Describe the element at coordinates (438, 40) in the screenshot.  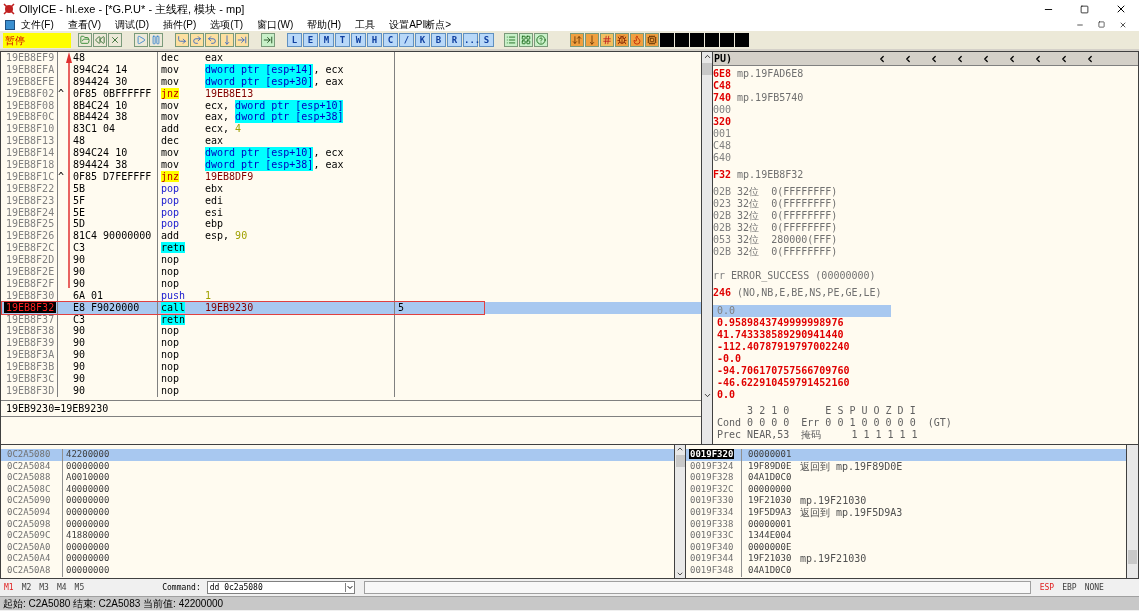
I see `window-button: B` at that location.